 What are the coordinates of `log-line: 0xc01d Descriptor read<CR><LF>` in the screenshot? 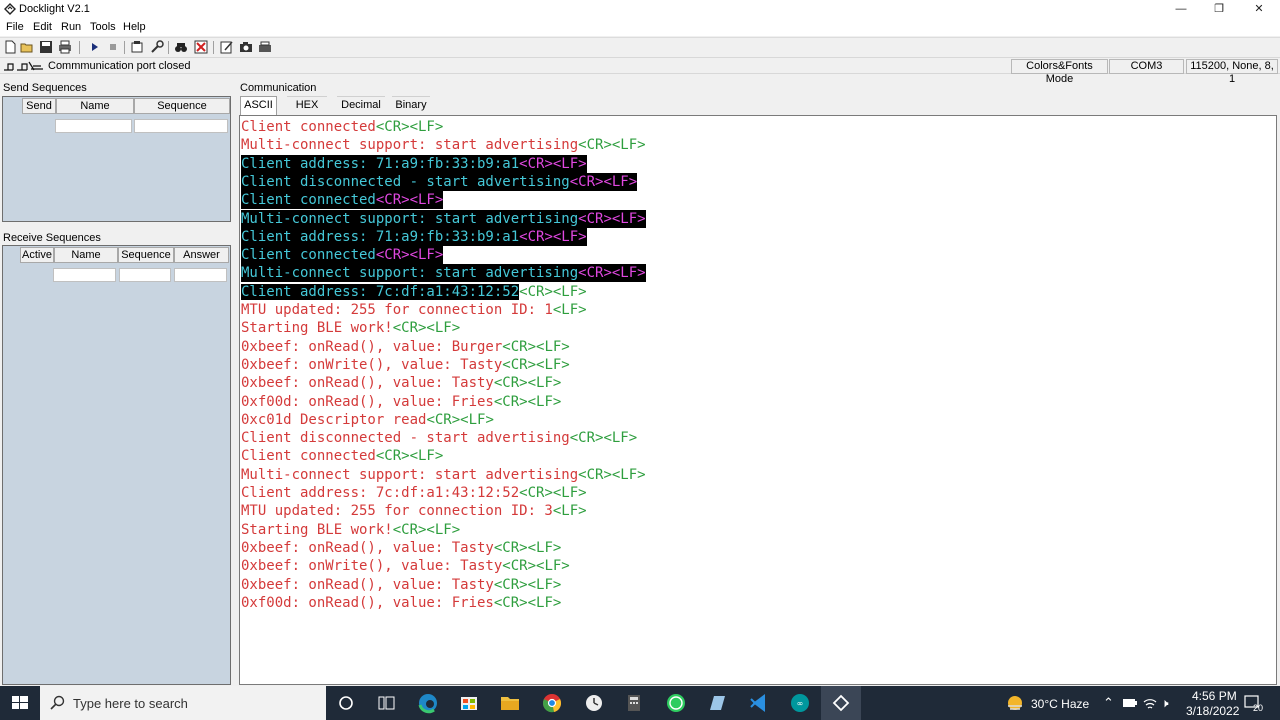 It's located at (367, 420).